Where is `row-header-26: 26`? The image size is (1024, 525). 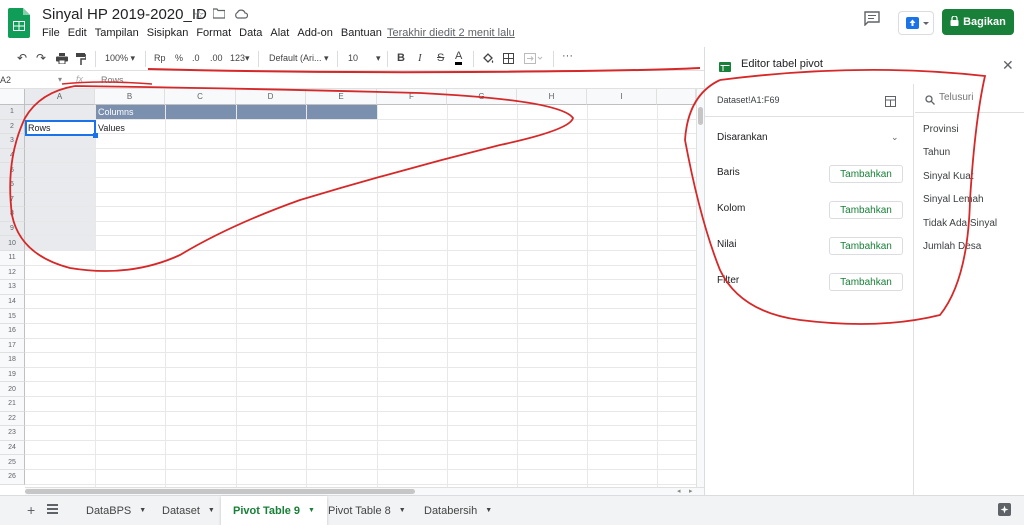
row-header-26: 26 is located at coordinates (12, 477).